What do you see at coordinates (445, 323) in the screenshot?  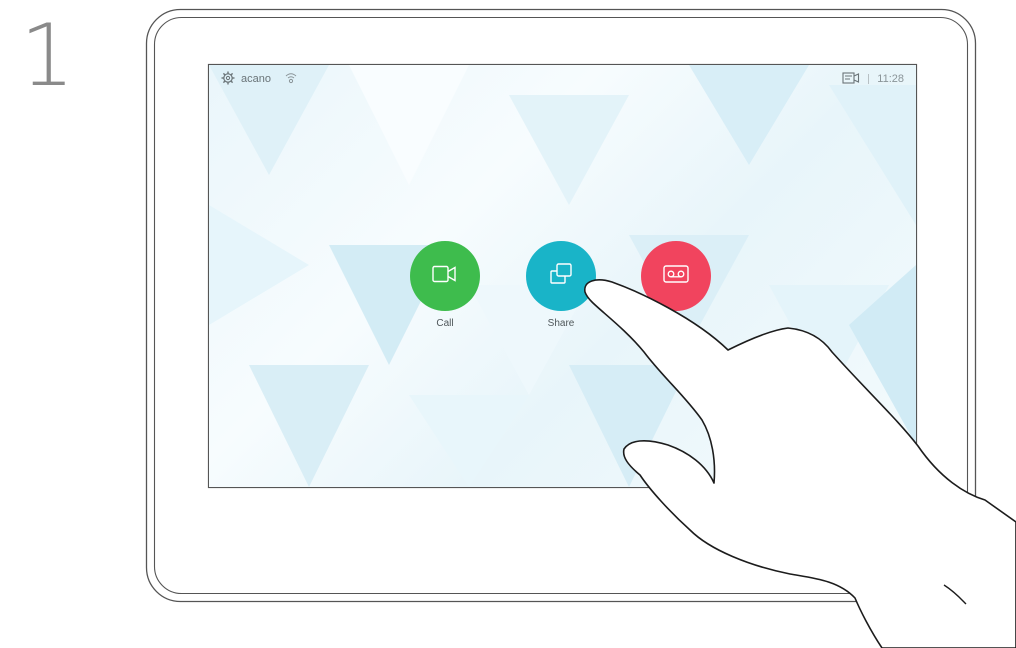 I see `call-label: Call` at bounding box center [445, 323].